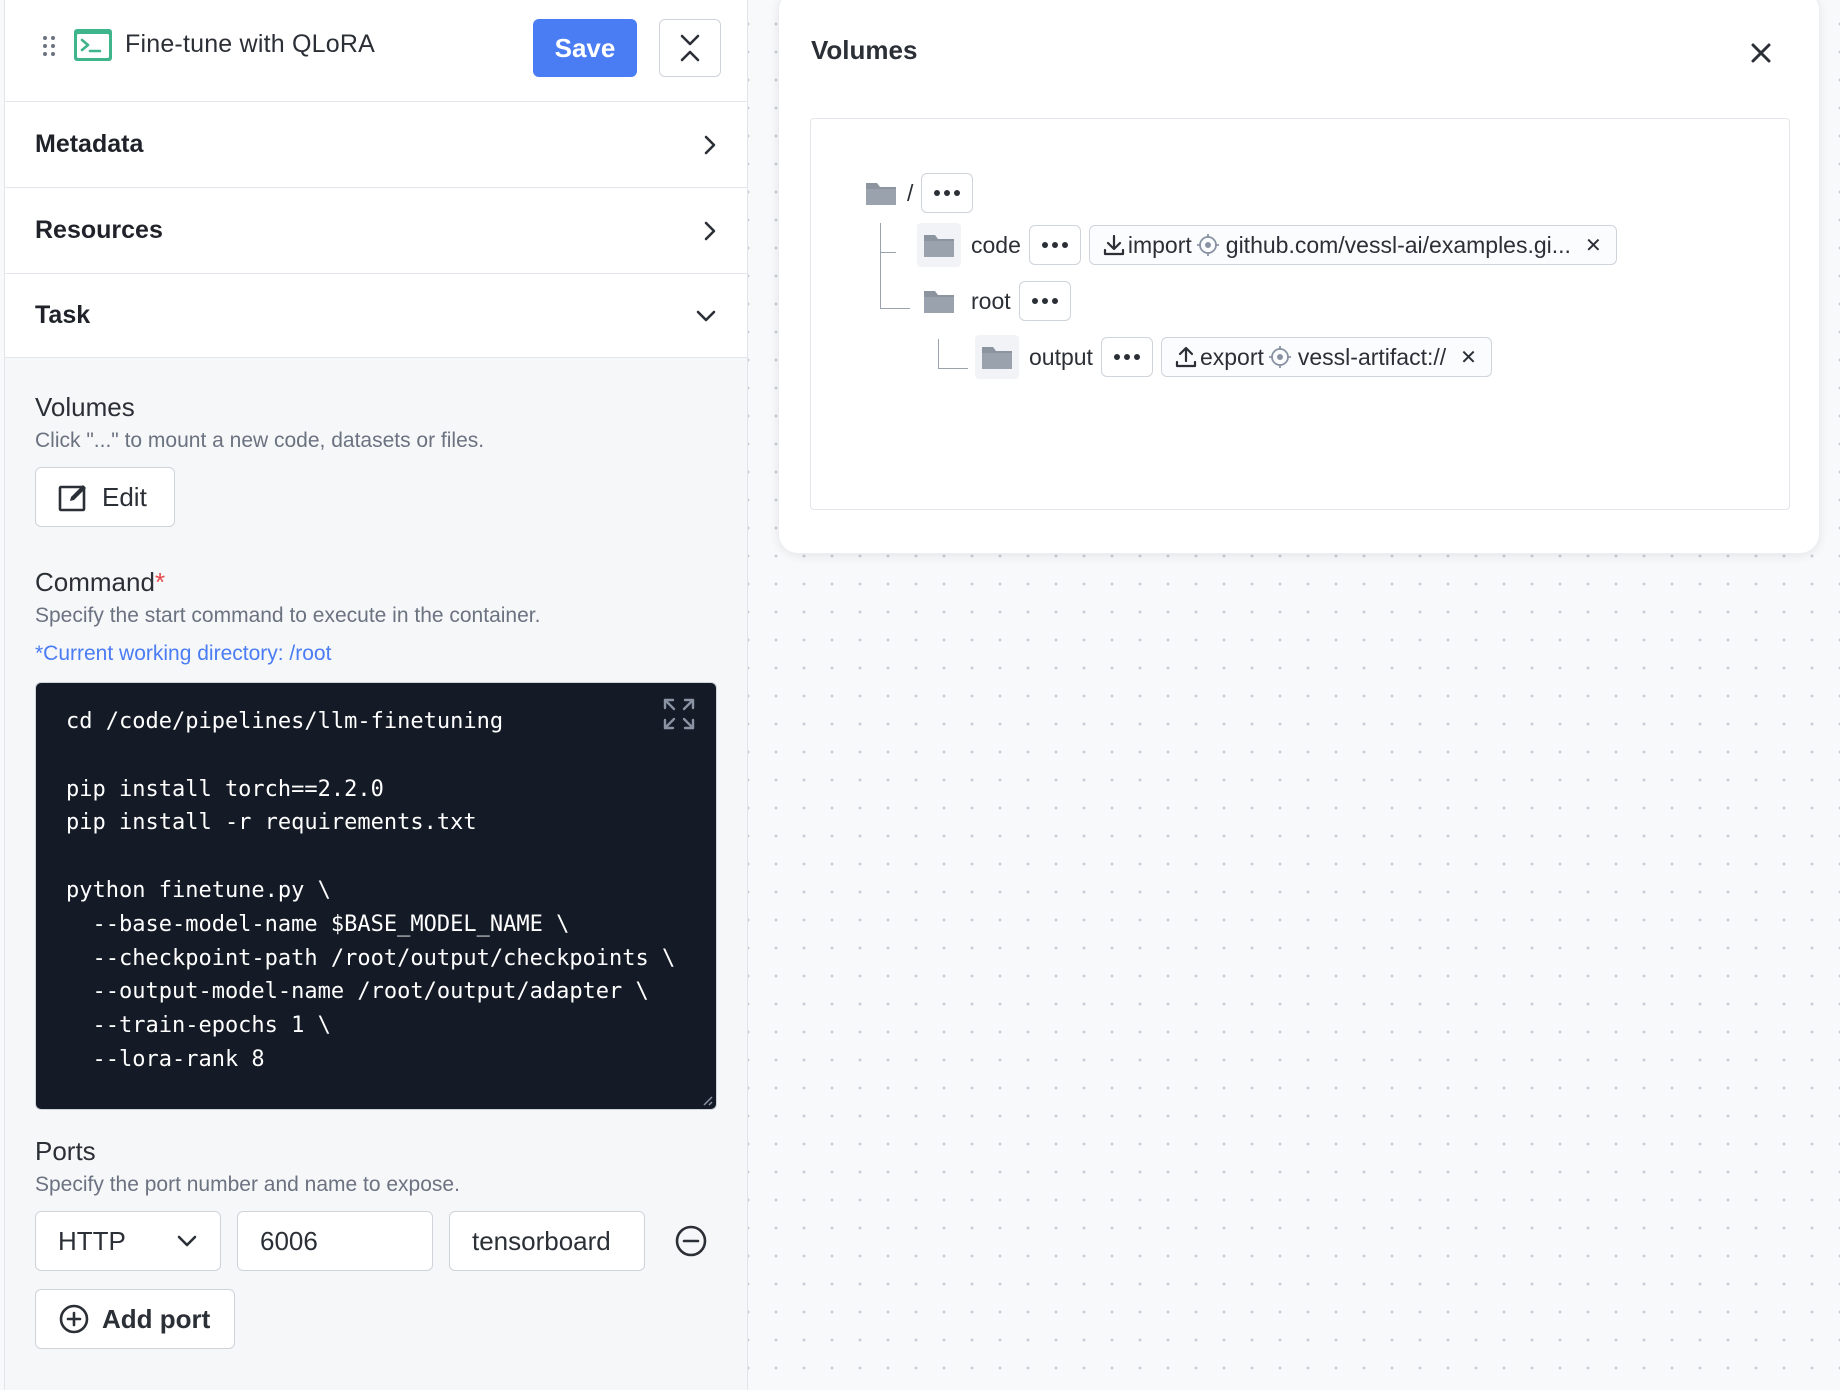 This screenshot has height=1390, width=1840. Describe the element at coordinates (376, 145) in the screenshot. I see `section-metadata: Metadata` at that location.